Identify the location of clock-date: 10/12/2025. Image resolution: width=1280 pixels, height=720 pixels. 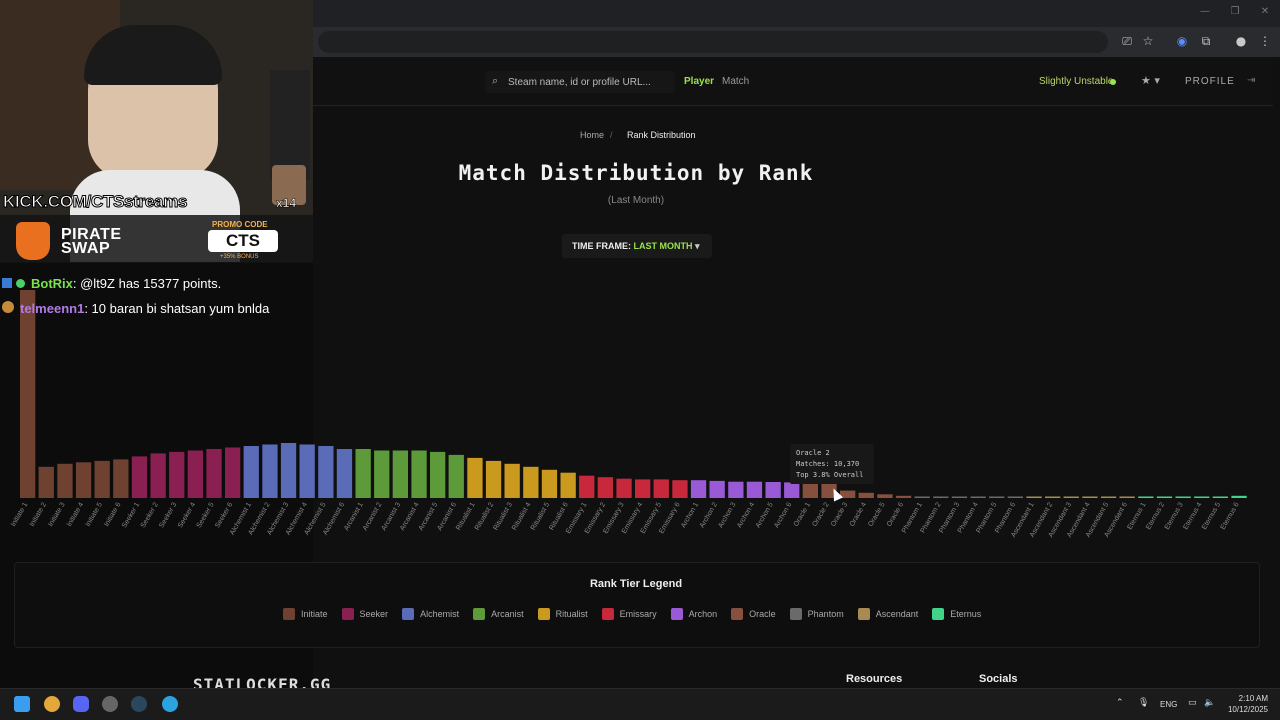
(1245, 709).